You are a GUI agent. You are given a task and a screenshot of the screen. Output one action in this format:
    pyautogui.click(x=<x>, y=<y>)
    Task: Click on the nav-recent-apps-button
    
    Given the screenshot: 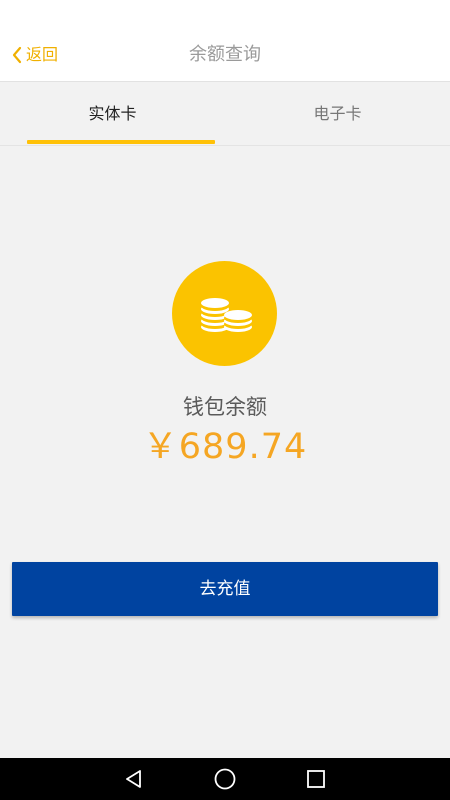 What is the action you would take?
    pyautogui.click(x=316, y=779)
    